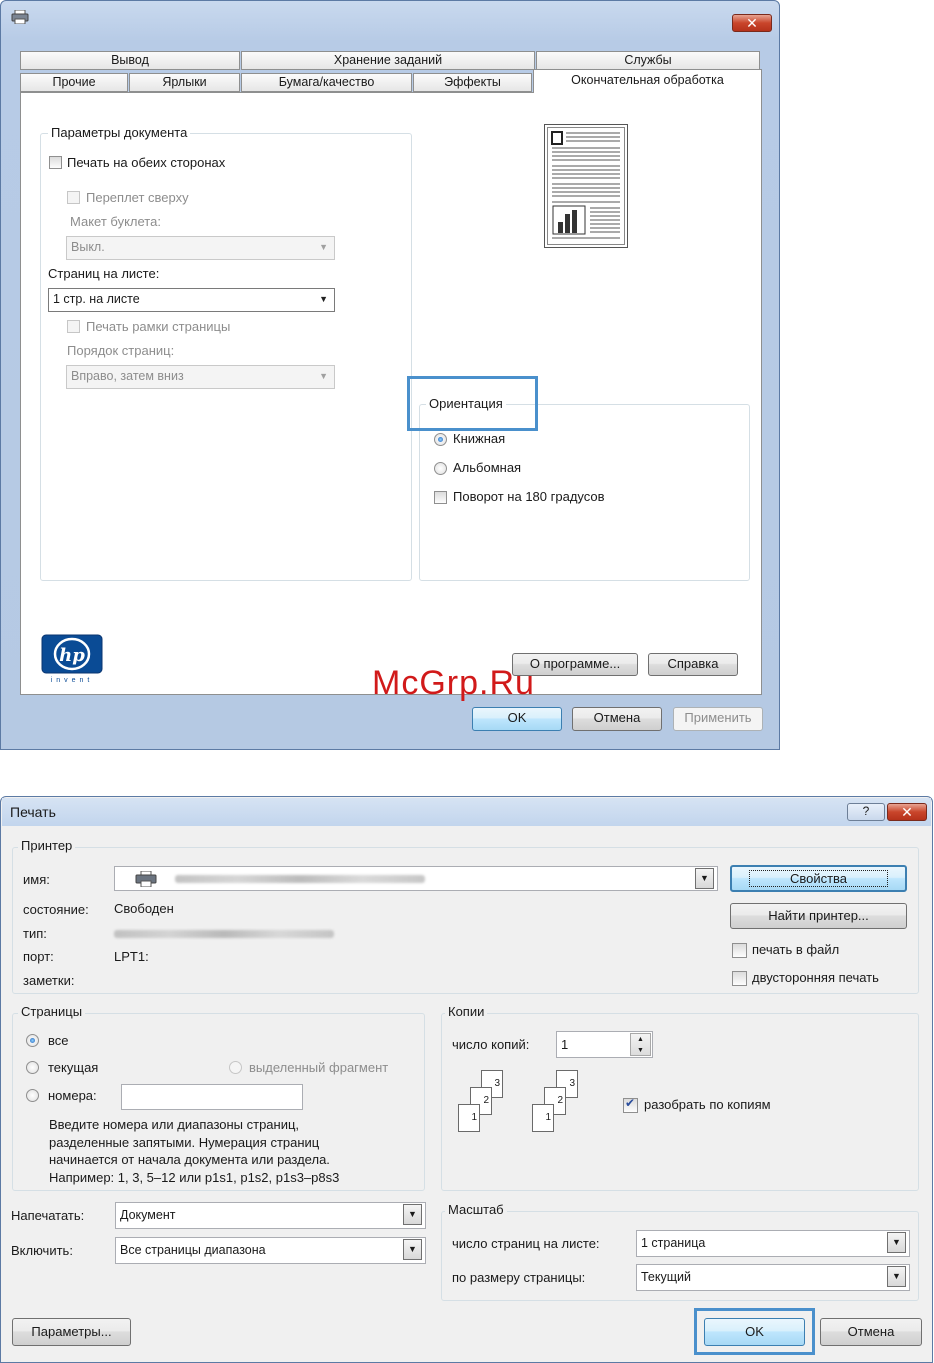 The width and height of the screenshot is (934, 1363). Describe the element at coordinates (49, 980) in the screenshot. I see `notes-label: заметки:` at that location.